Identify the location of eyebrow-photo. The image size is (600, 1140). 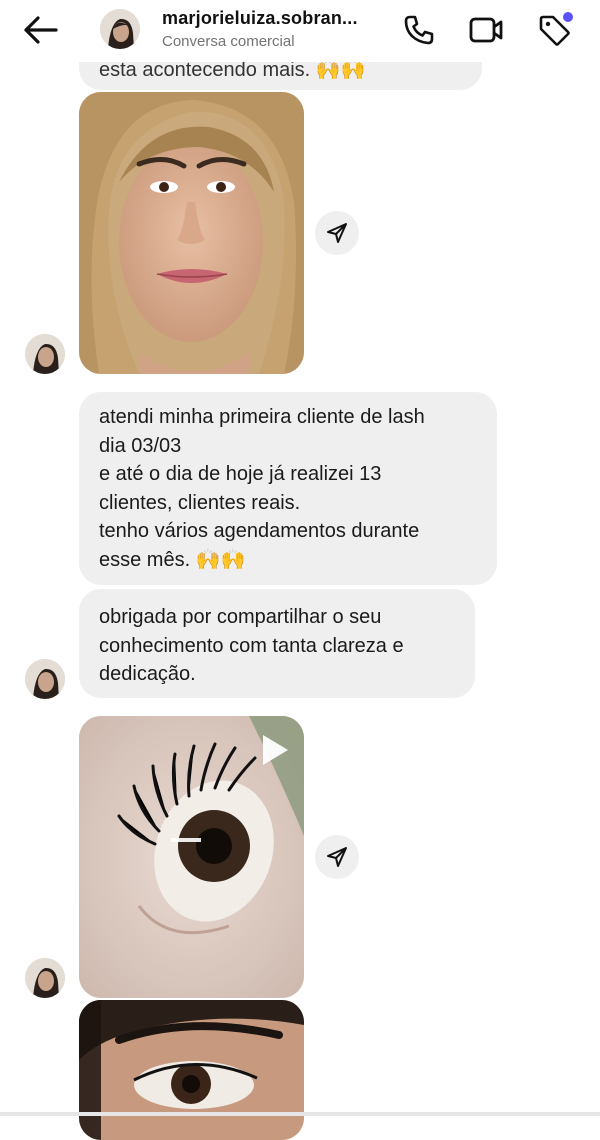
(191, 1070).